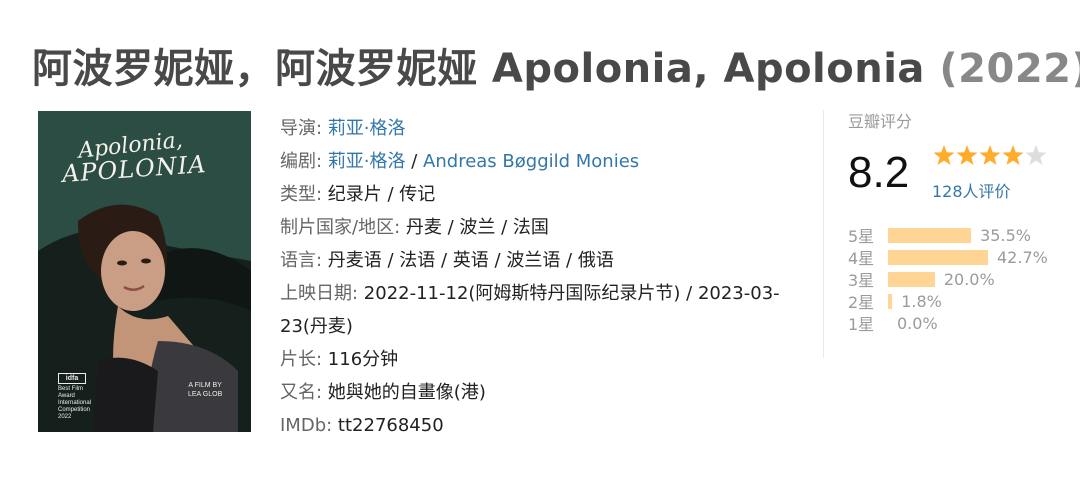 Image resolution: width=1080 pixels, height=481 pixels. Describe the element at coordinates (322, 293) in the screenshot. I see `release-label: 上映日期:` at that location.